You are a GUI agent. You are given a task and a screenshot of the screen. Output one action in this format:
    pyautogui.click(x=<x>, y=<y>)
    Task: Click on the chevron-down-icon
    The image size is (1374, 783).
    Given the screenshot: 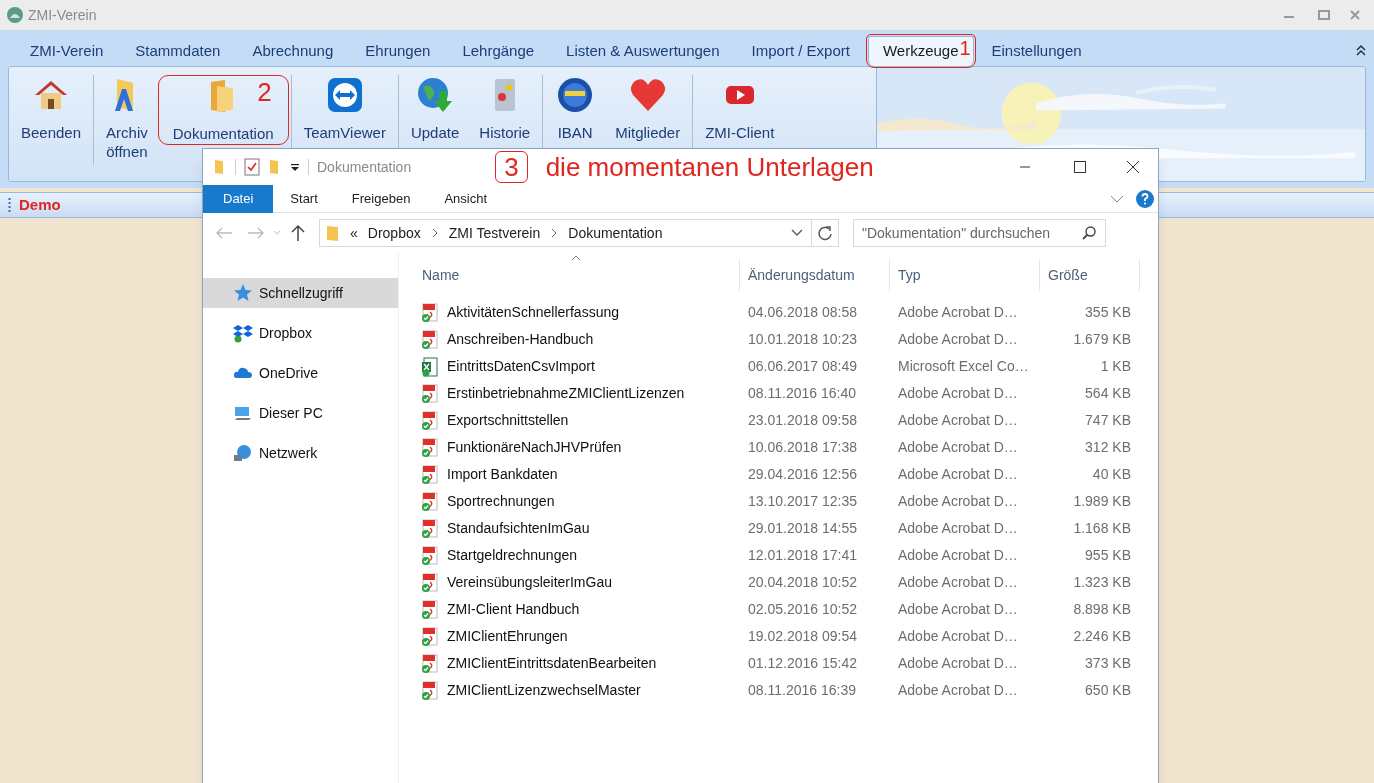 What is the action you would take?
    pyautogui.click(x=797, y=233)
    